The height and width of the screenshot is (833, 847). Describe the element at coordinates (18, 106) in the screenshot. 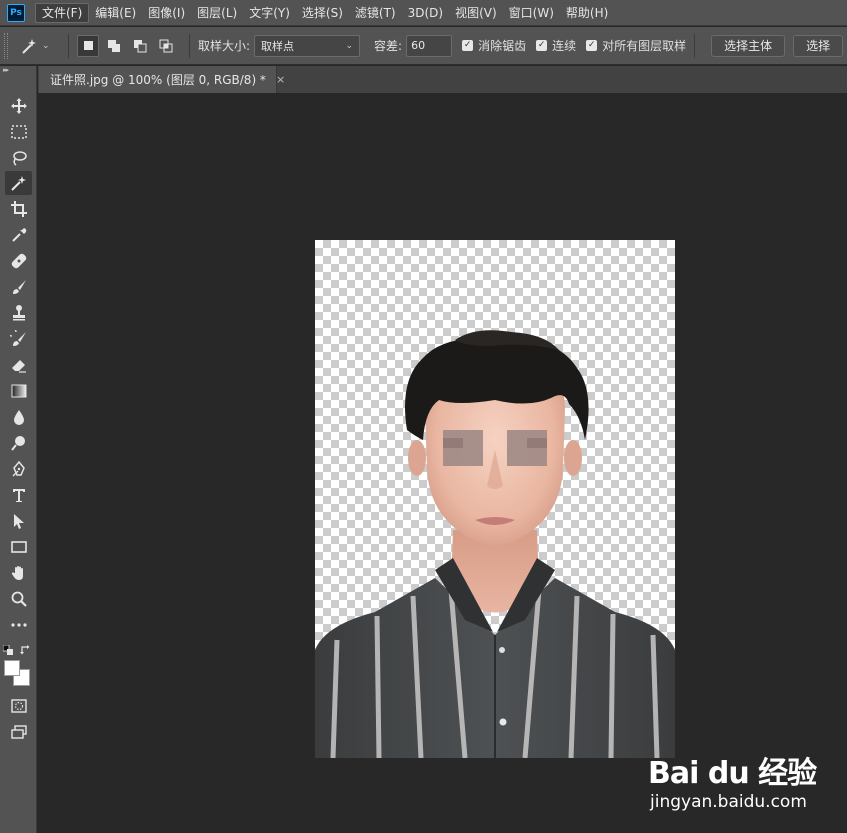

I see `move-tool` at that location.